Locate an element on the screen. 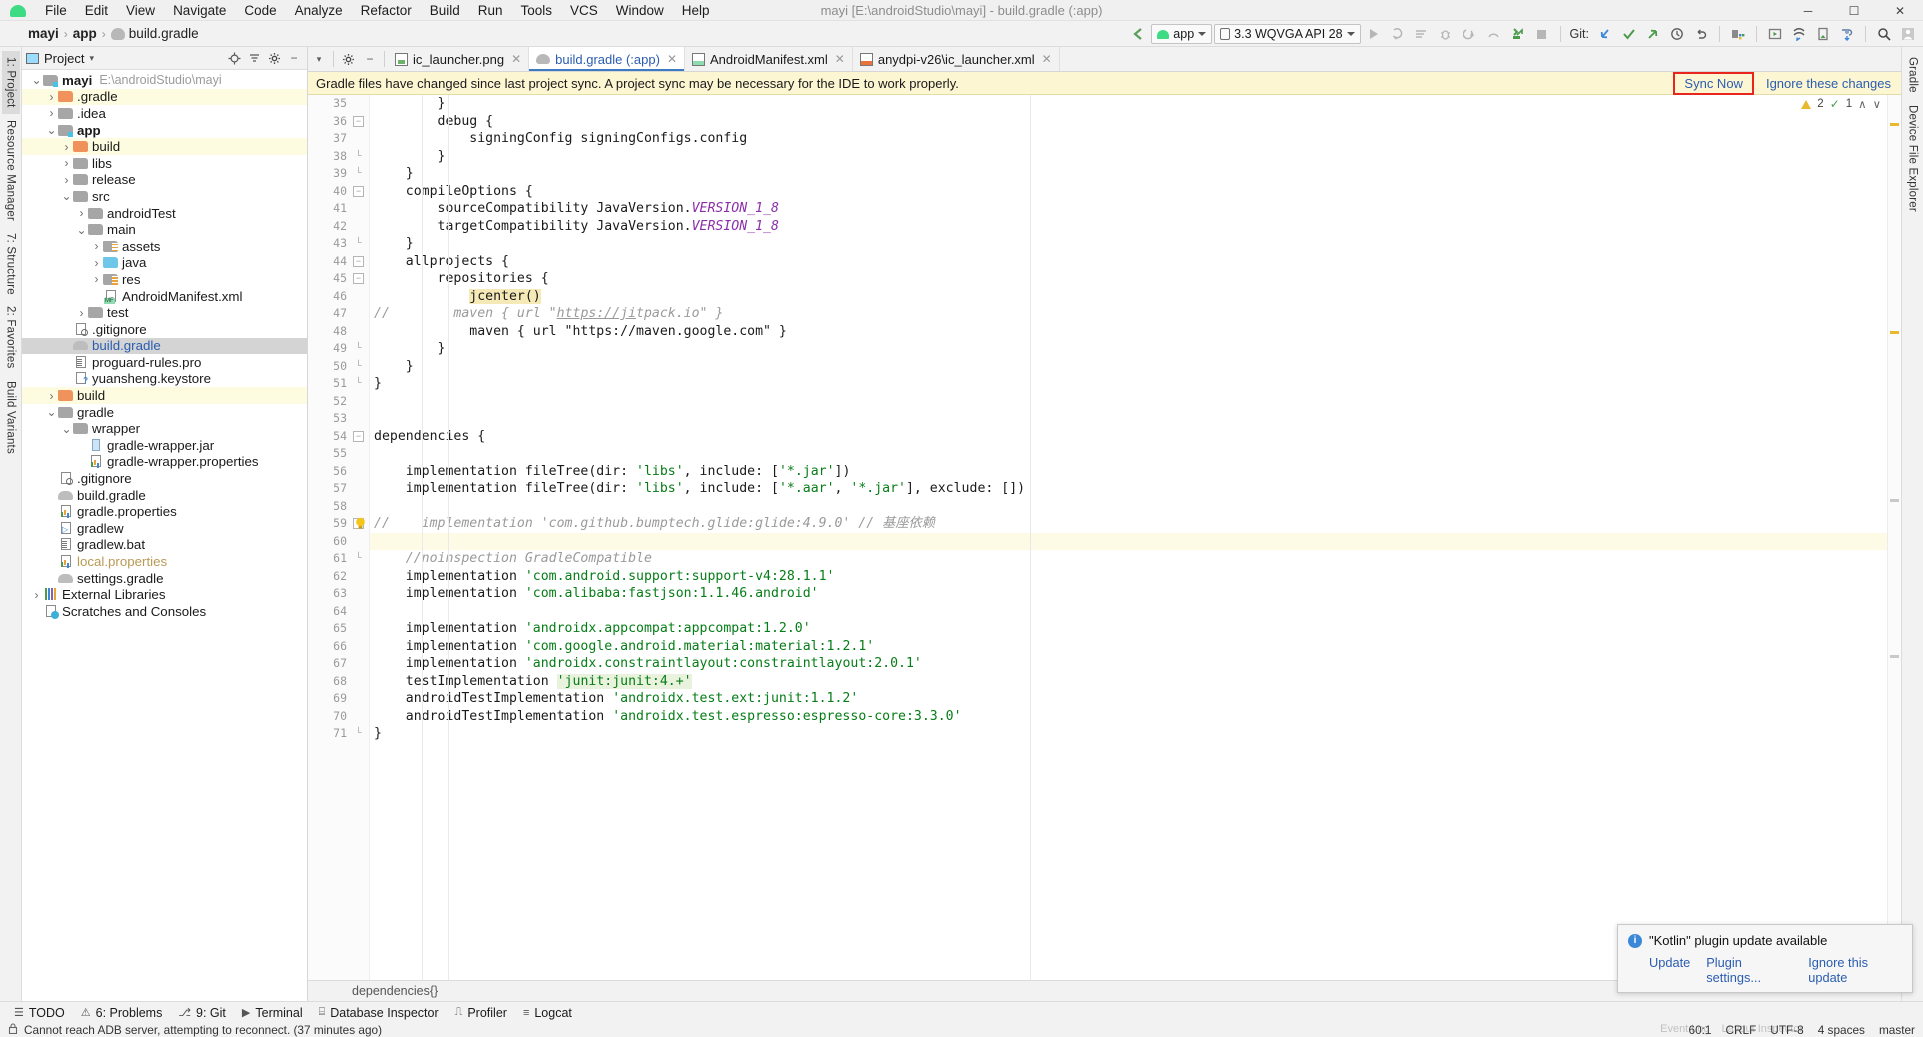 The height and width of the screenshot is (1037, 1923). tree-node-androidtest: › androidTest is located at coordinates (164, 213).